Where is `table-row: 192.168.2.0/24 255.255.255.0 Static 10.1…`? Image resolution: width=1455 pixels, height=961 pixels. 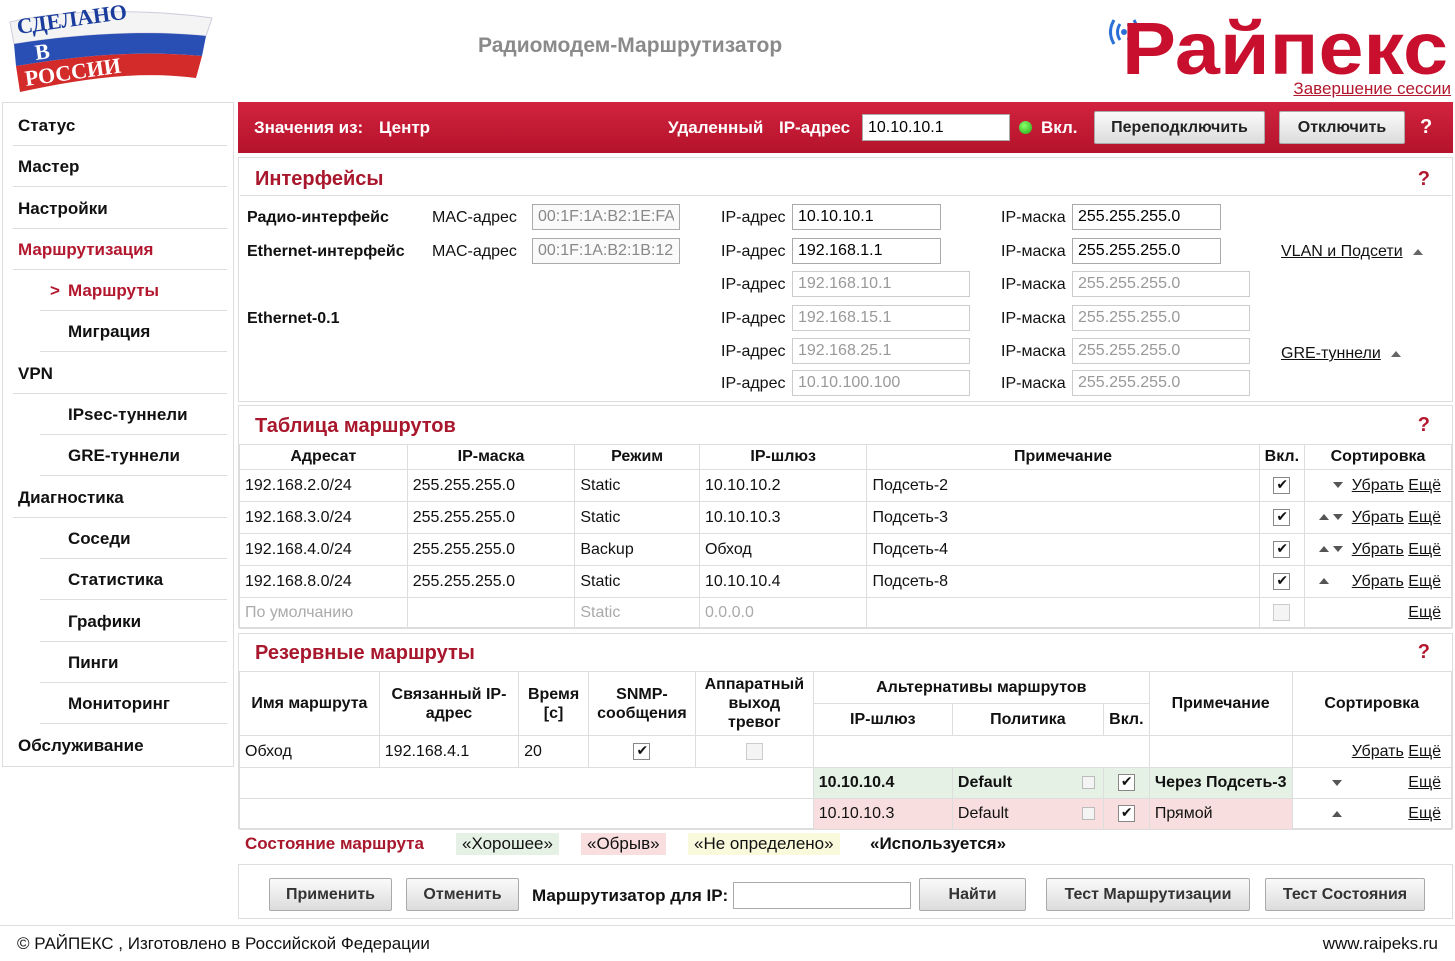 table-row: 192.168.2.0/24 255.255.255.0 Static 10.1… is located at coordinates (845, 485).